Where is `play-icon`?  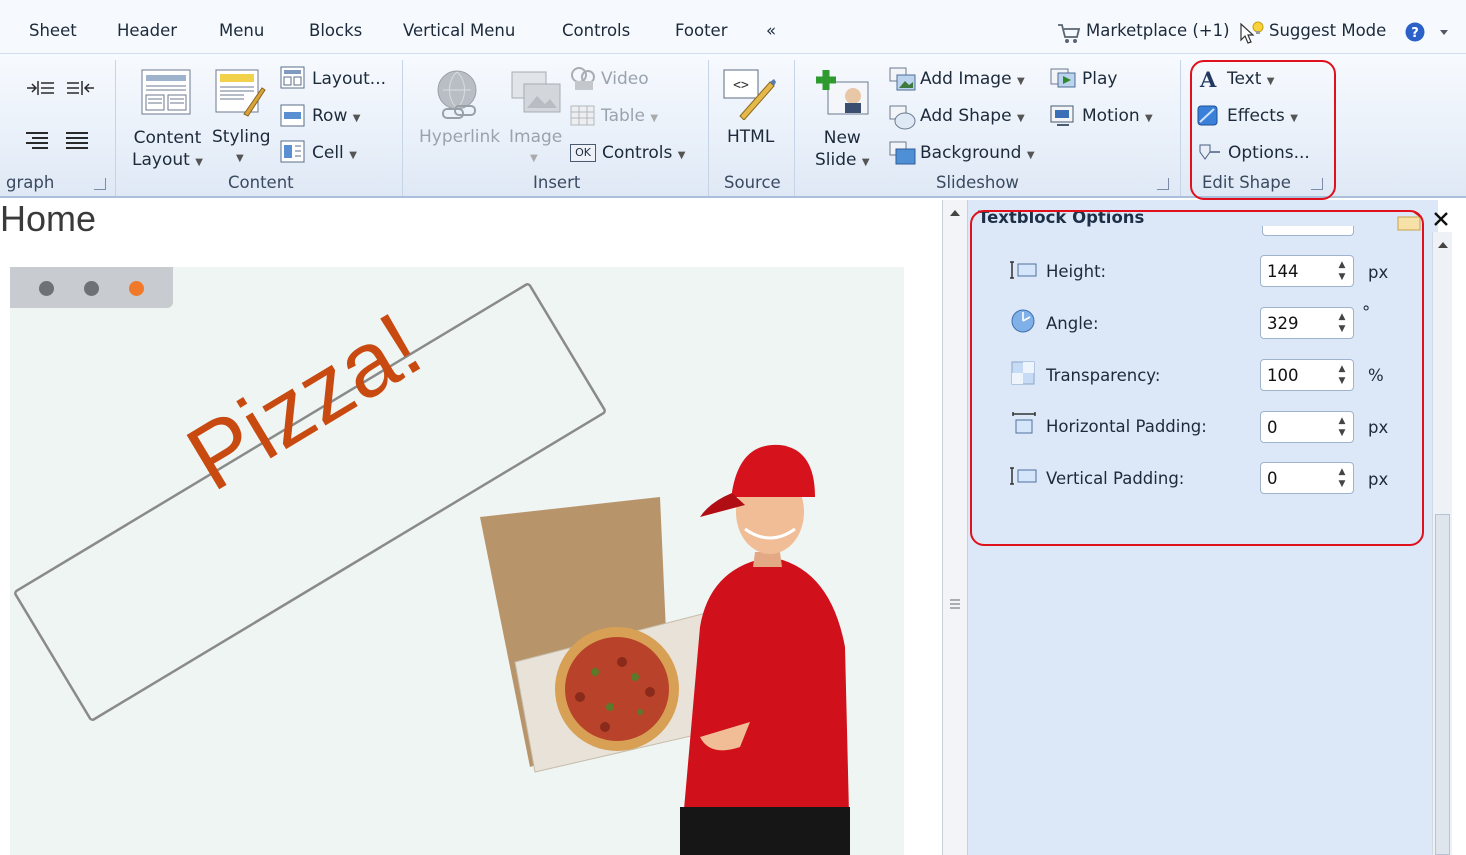
play-icon is located at coordinates (1063, 78).